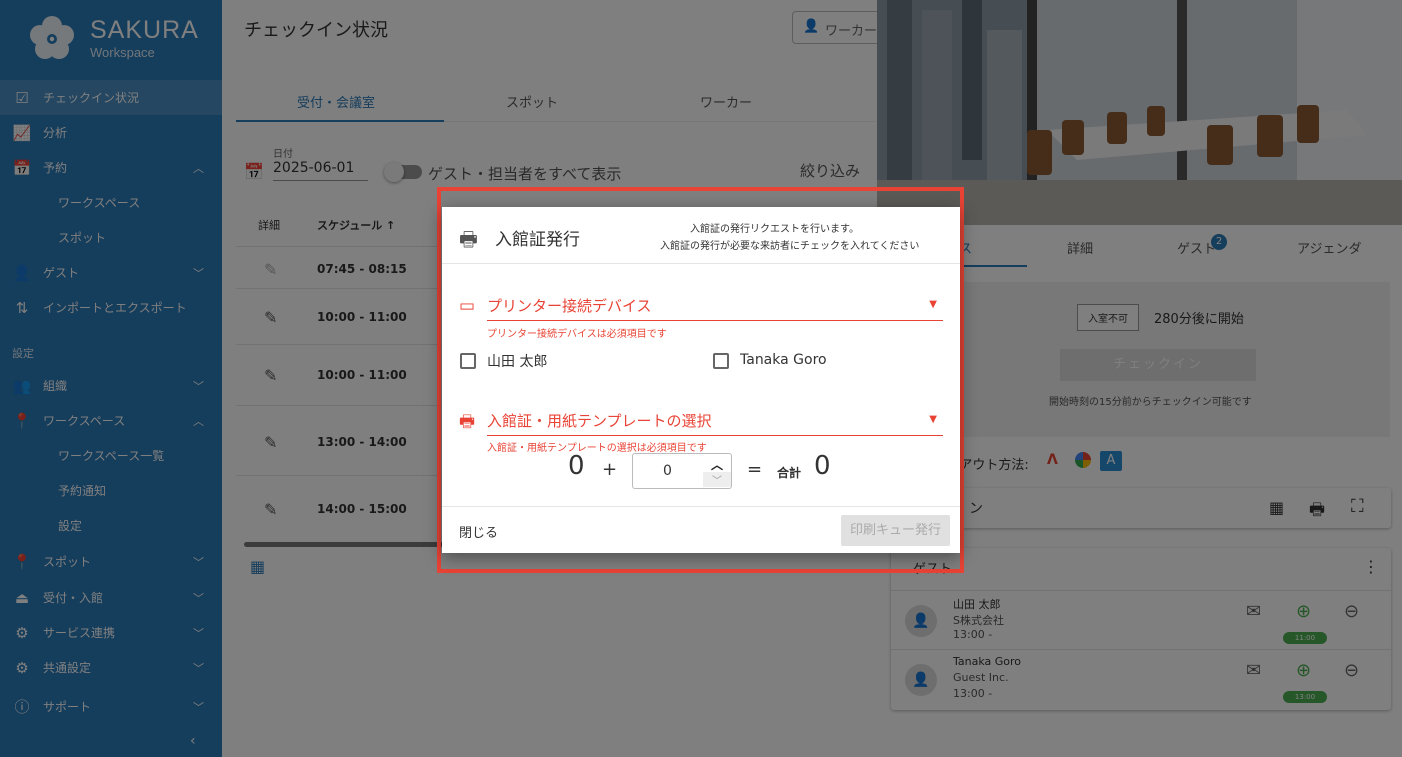 This screenshot has width=1402, height=757. I want to click on dialog-instruction: 入館証の発行が必要な来訪者にチェックを入れてください, so click(790, 246).